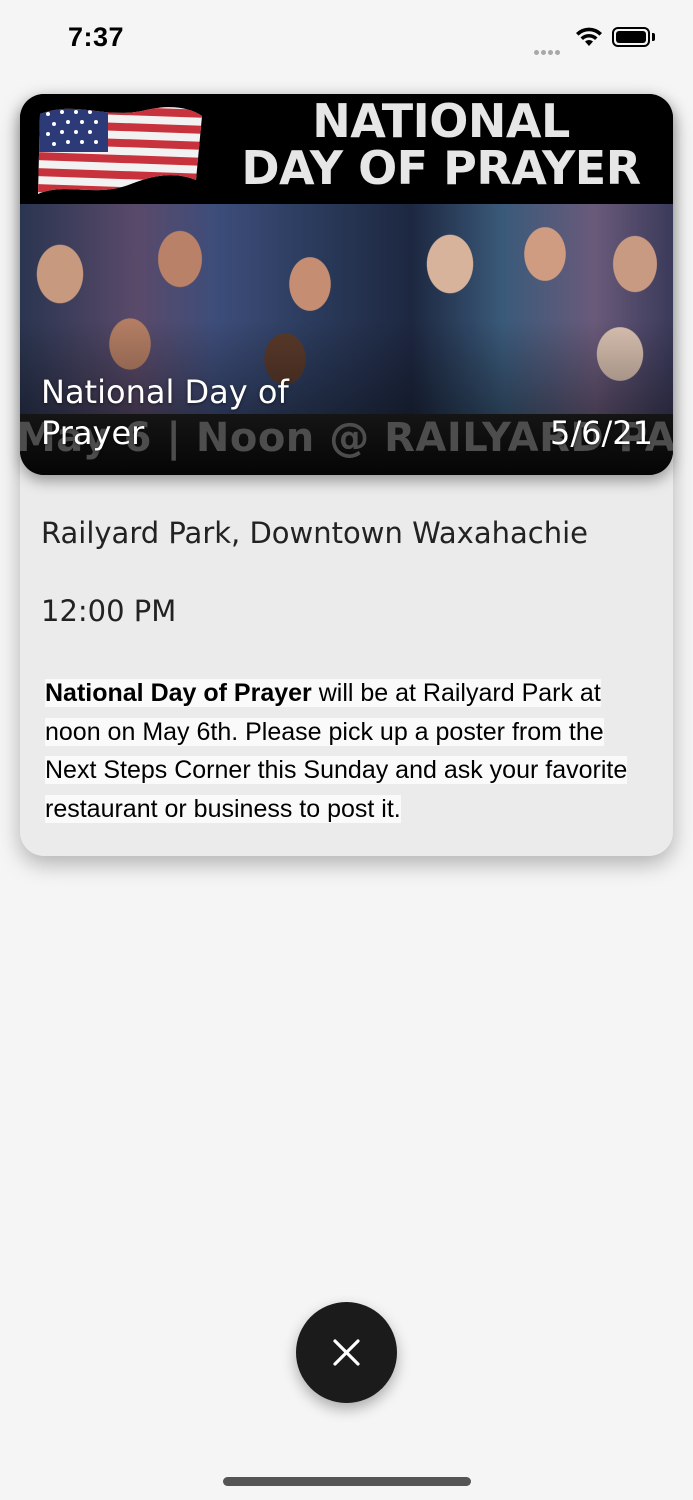 The width and height of the screenshot is (693, 1500). What do you see at coordinates (347, 1481) in the screenshot?
I see `home-indicator` at bounding box center [347, 1481].